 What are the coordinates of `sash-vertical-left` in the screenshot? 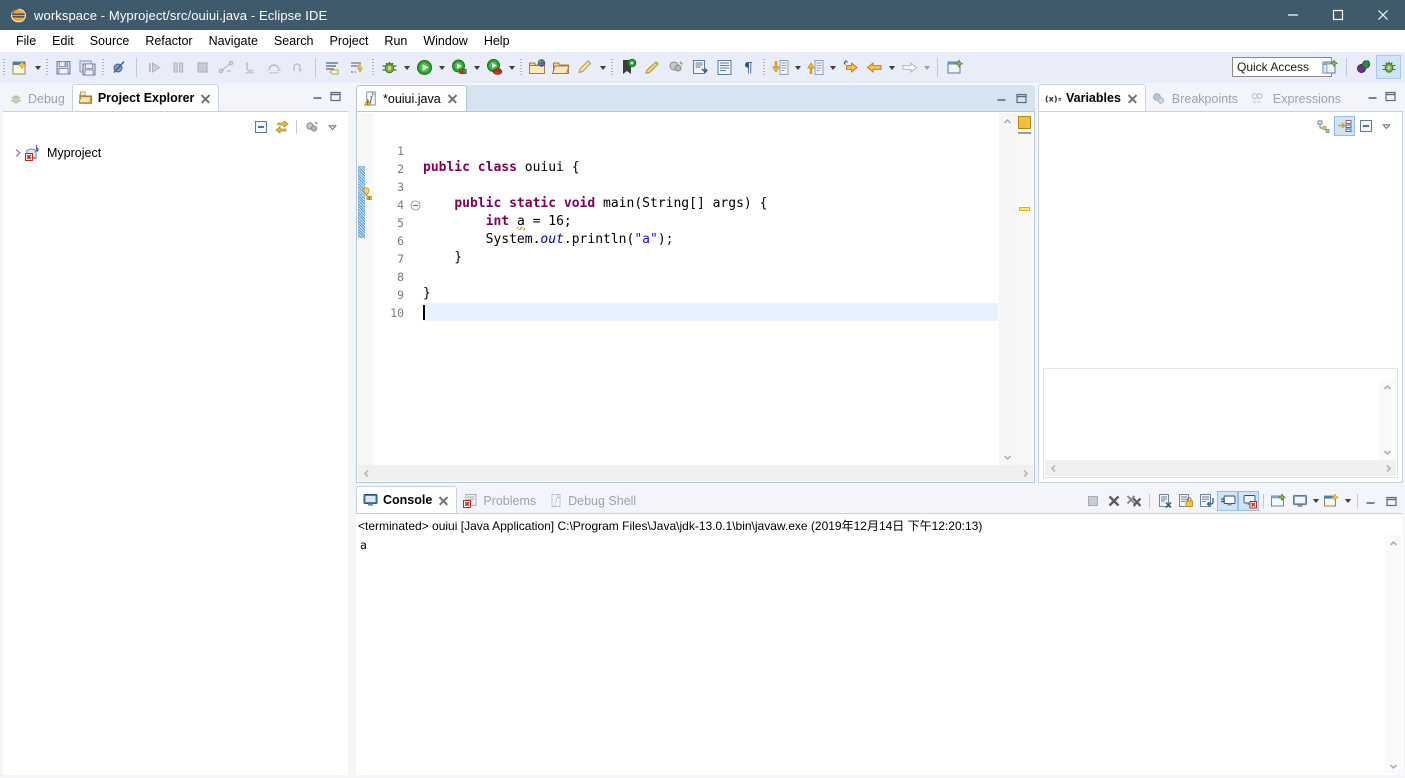 It's located at (352, 430).